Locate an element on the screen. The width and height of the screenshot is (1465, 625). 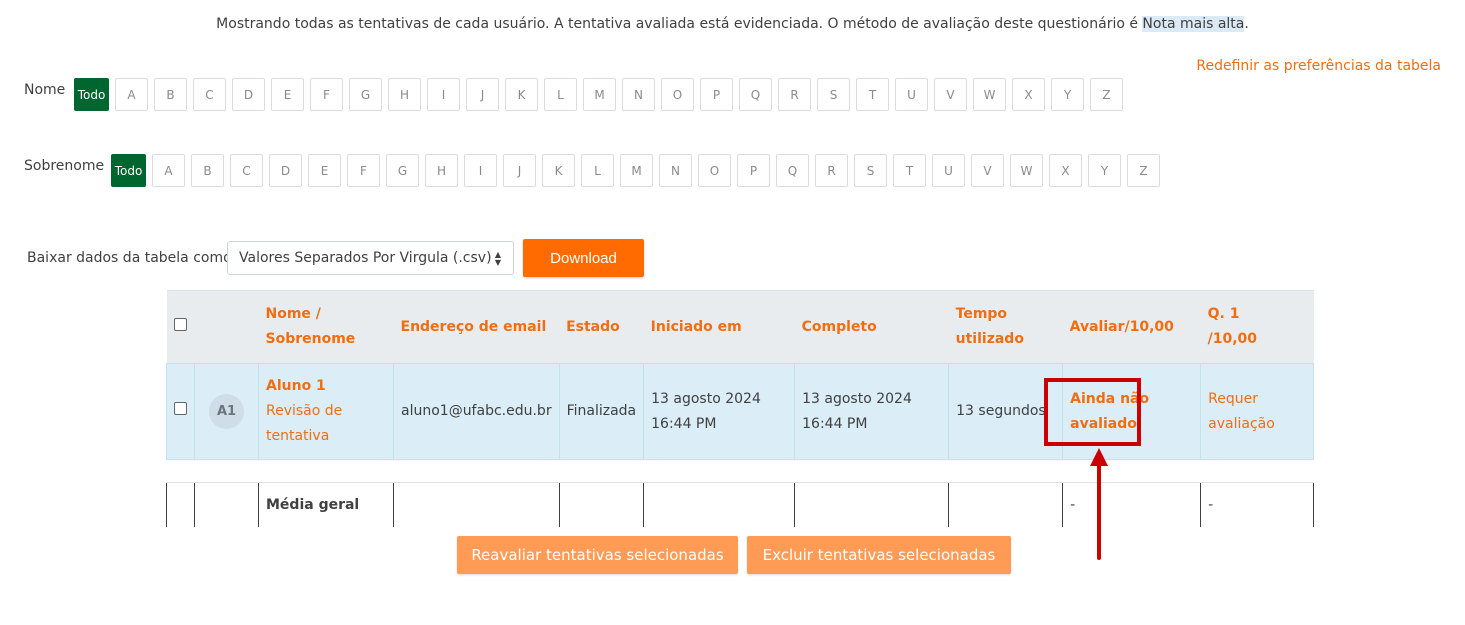
firstname-initial-a: A is located at coordinates (131, 94).